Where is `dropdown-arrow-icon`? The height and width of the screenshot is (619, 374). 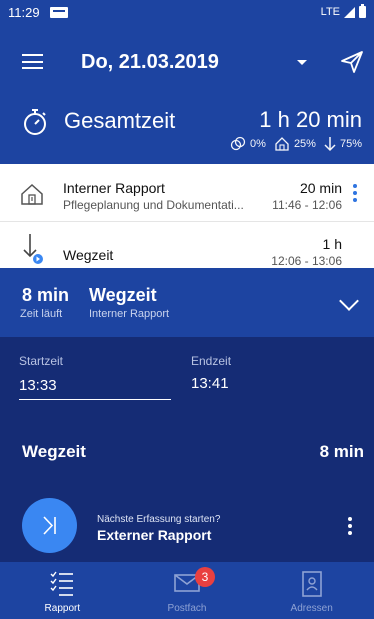 dropdown-arrow-icon is located at coordinates (302, 62).